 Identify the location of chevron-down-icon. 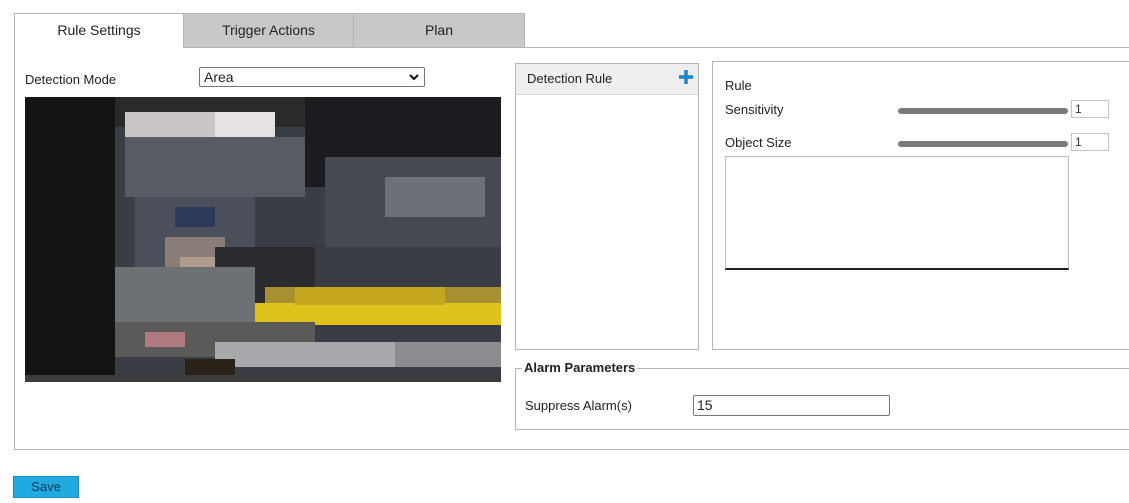
(414, 77).